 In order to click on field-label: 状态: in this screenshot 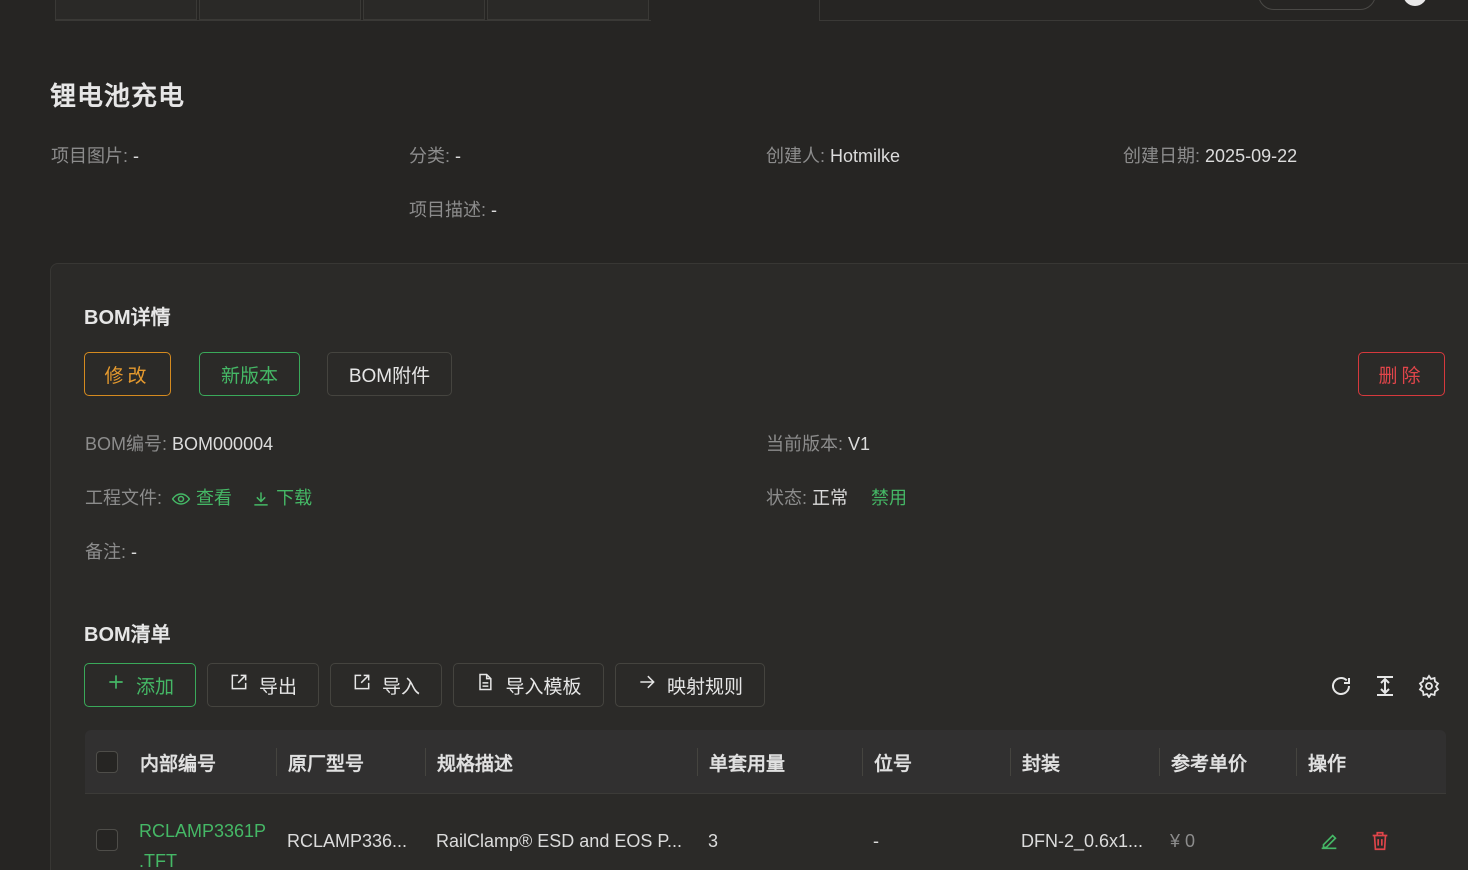, I will do `click(787, 498)`.